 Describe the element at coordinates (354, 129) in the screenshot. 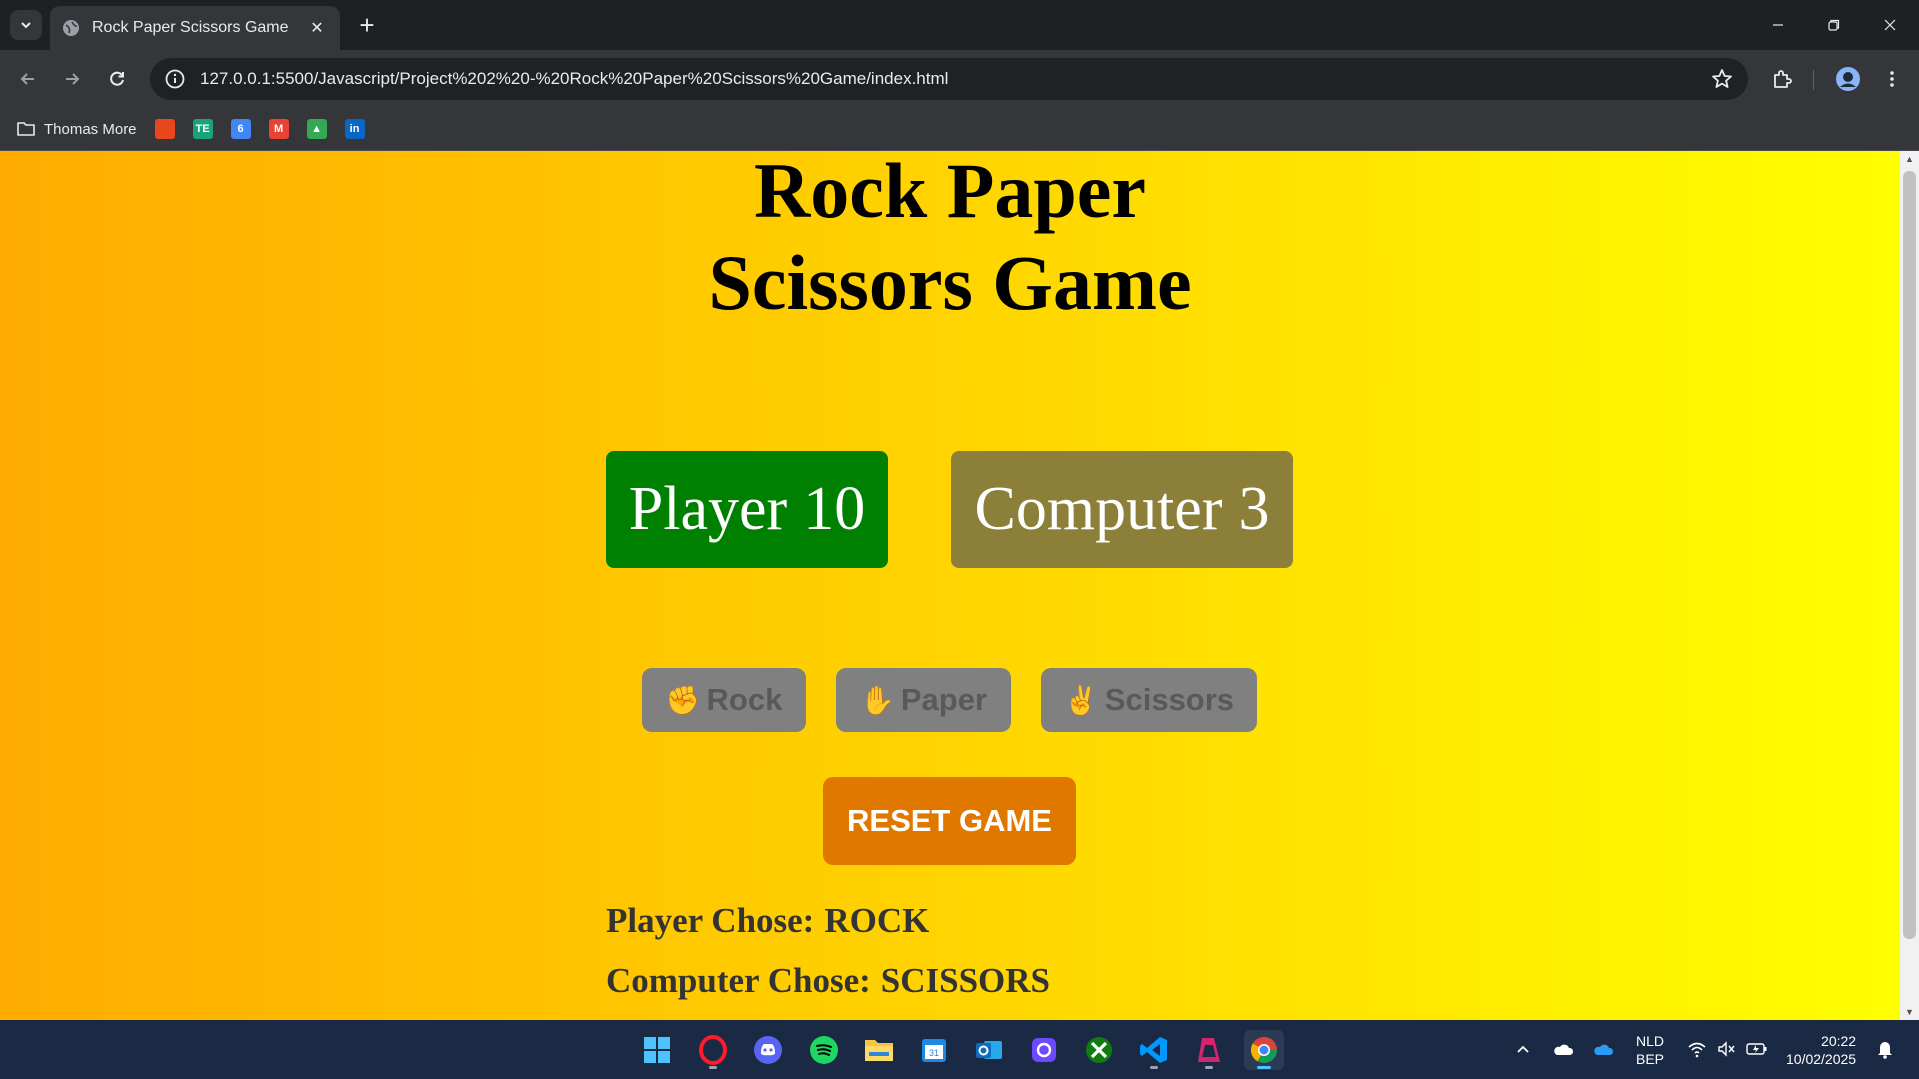

I see `bookmark-linkedin-icon: in` at that location.